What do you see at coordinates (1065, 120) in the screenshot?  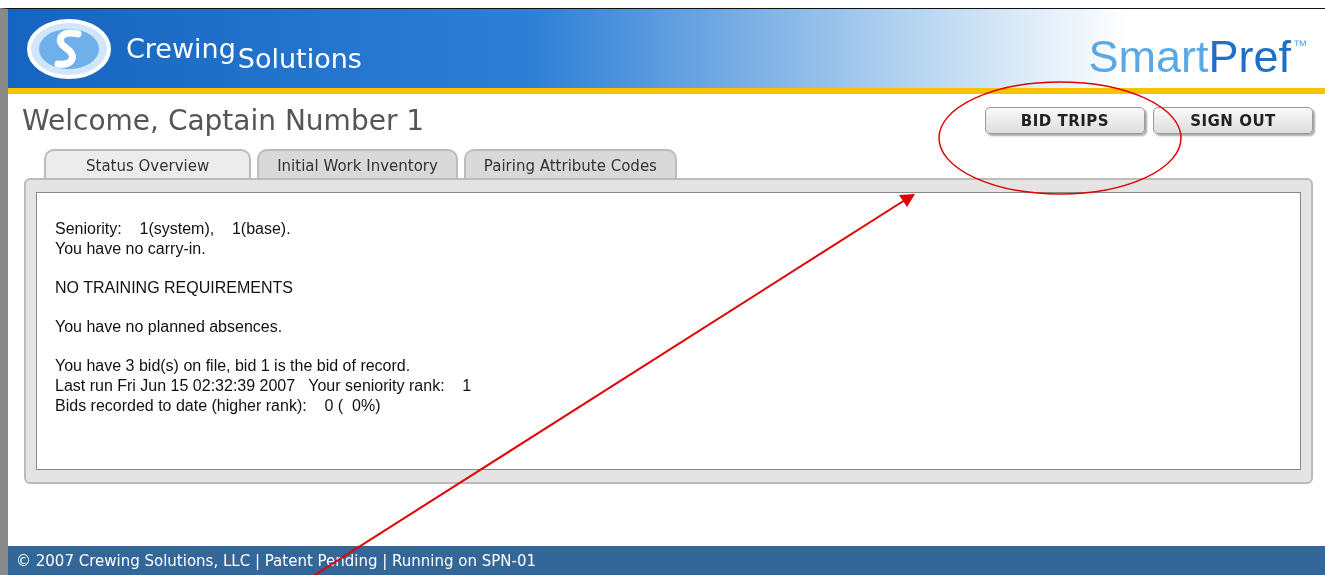 I see `bid-trips-button: BID TRIPS` at bounding box center [1065, 120].